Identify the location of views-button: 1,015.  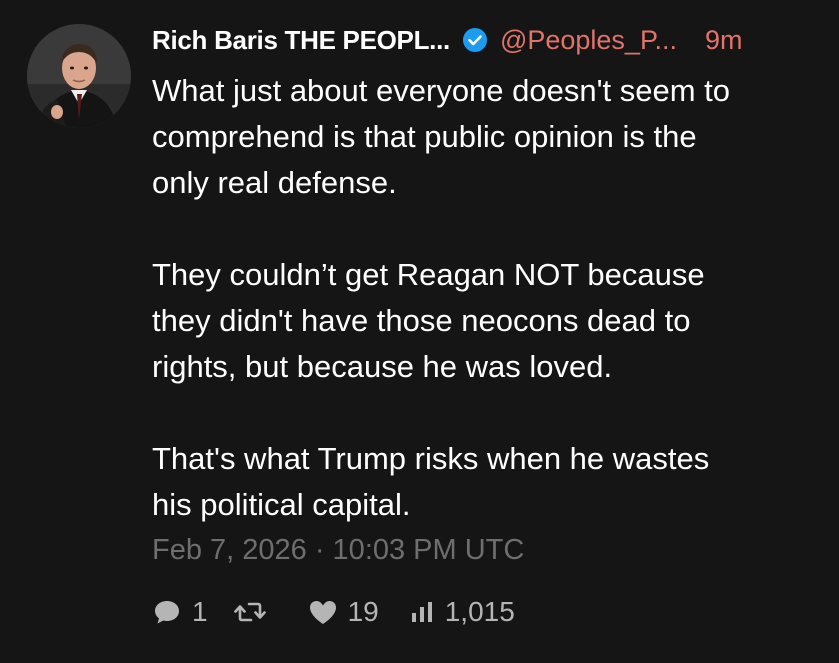
(462, 612).